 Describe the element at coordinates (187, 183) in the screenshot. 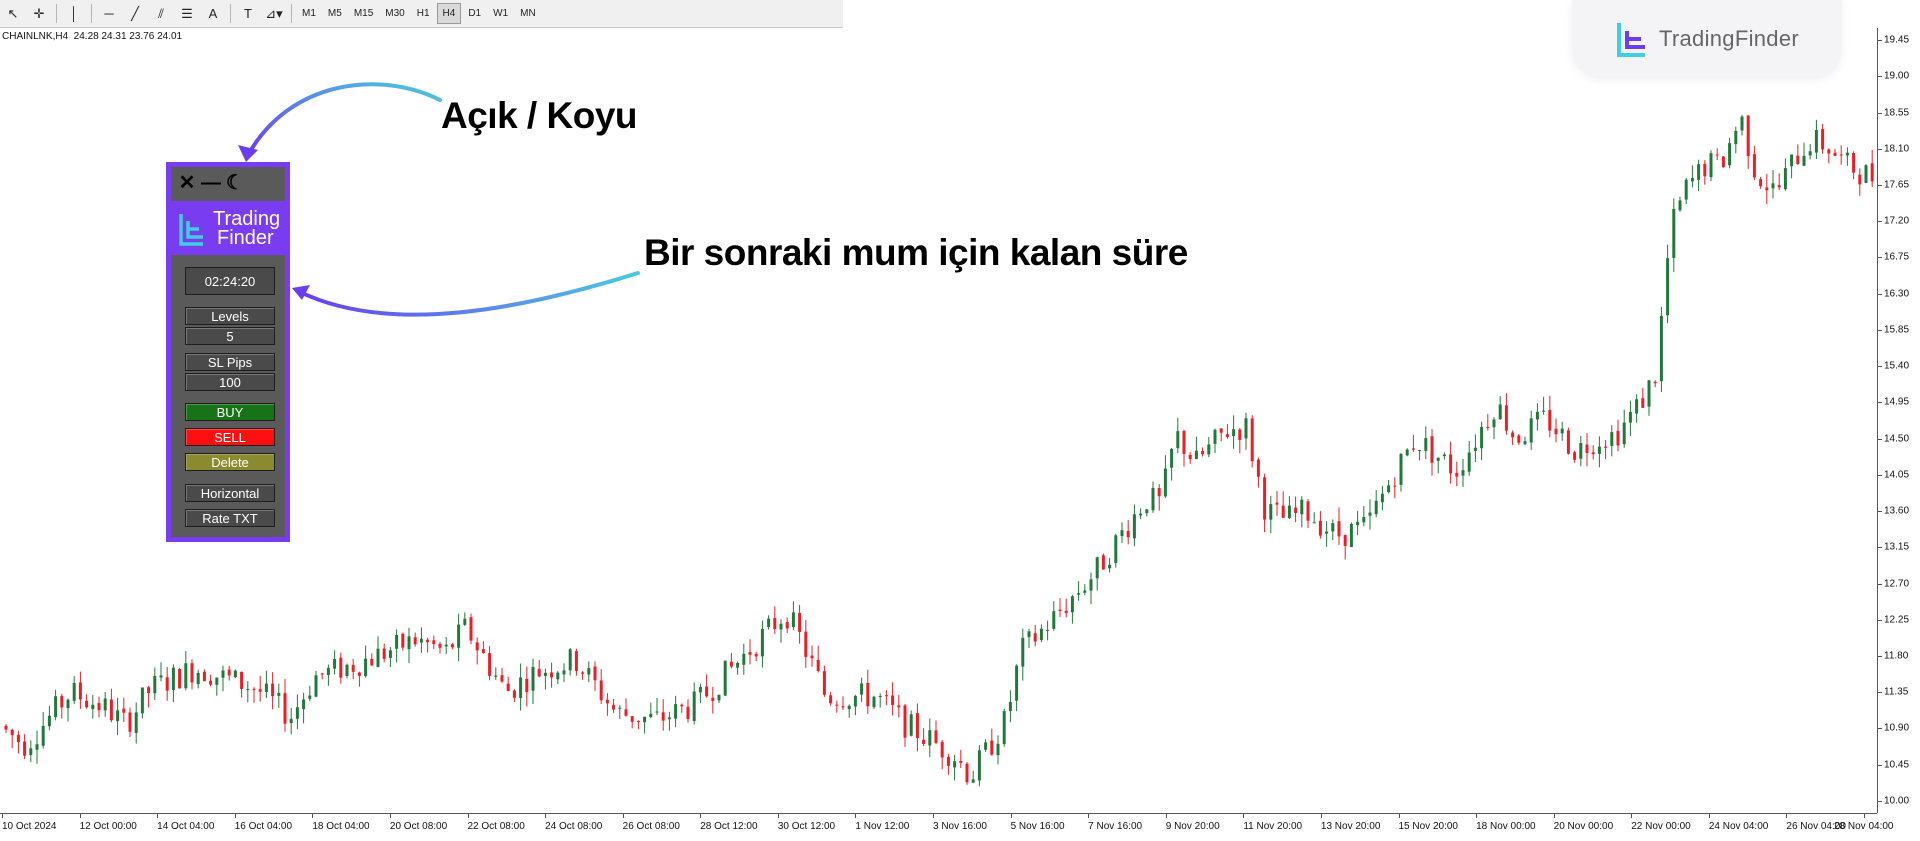

I see `close-icon: ✕` at that location.